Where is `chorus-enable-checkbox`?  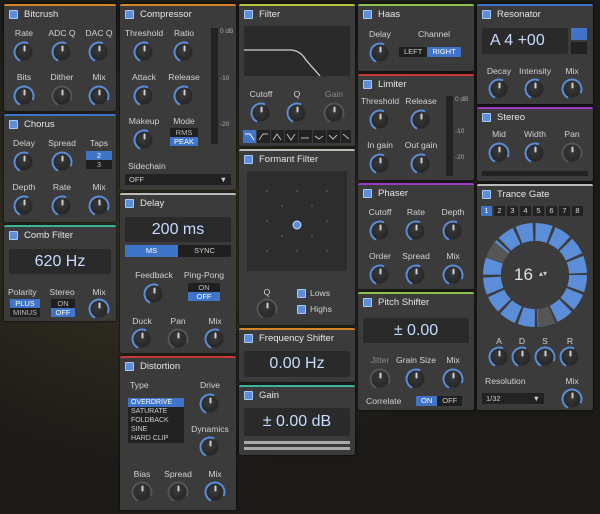 chorus-enable-checkbox is located at coordinates (13, 124).